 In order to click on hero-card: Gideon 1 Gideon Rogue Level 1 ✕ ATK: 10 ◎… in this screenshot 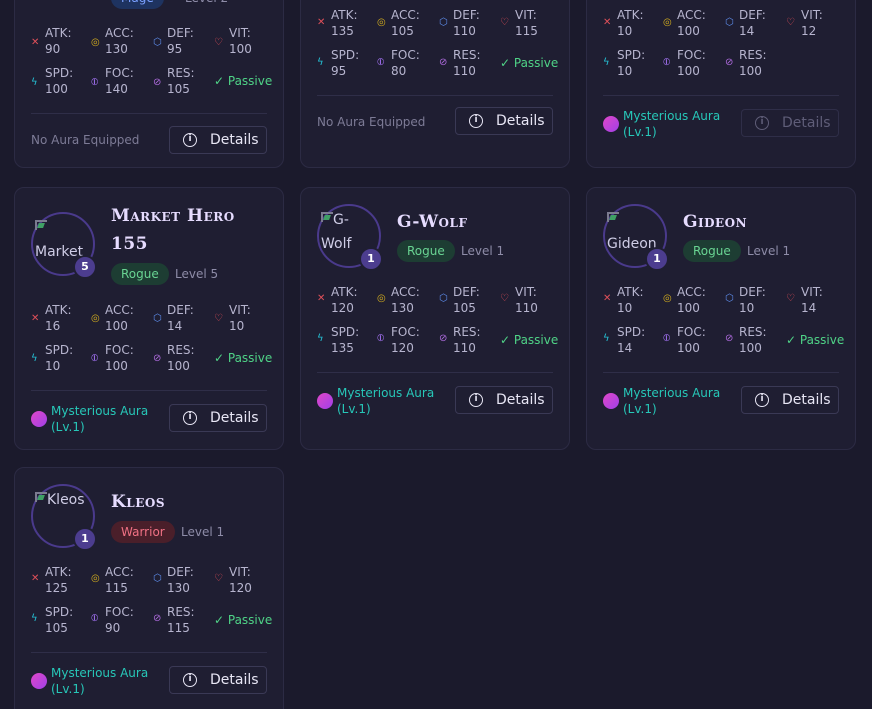, I will do `click(721, 318)`.